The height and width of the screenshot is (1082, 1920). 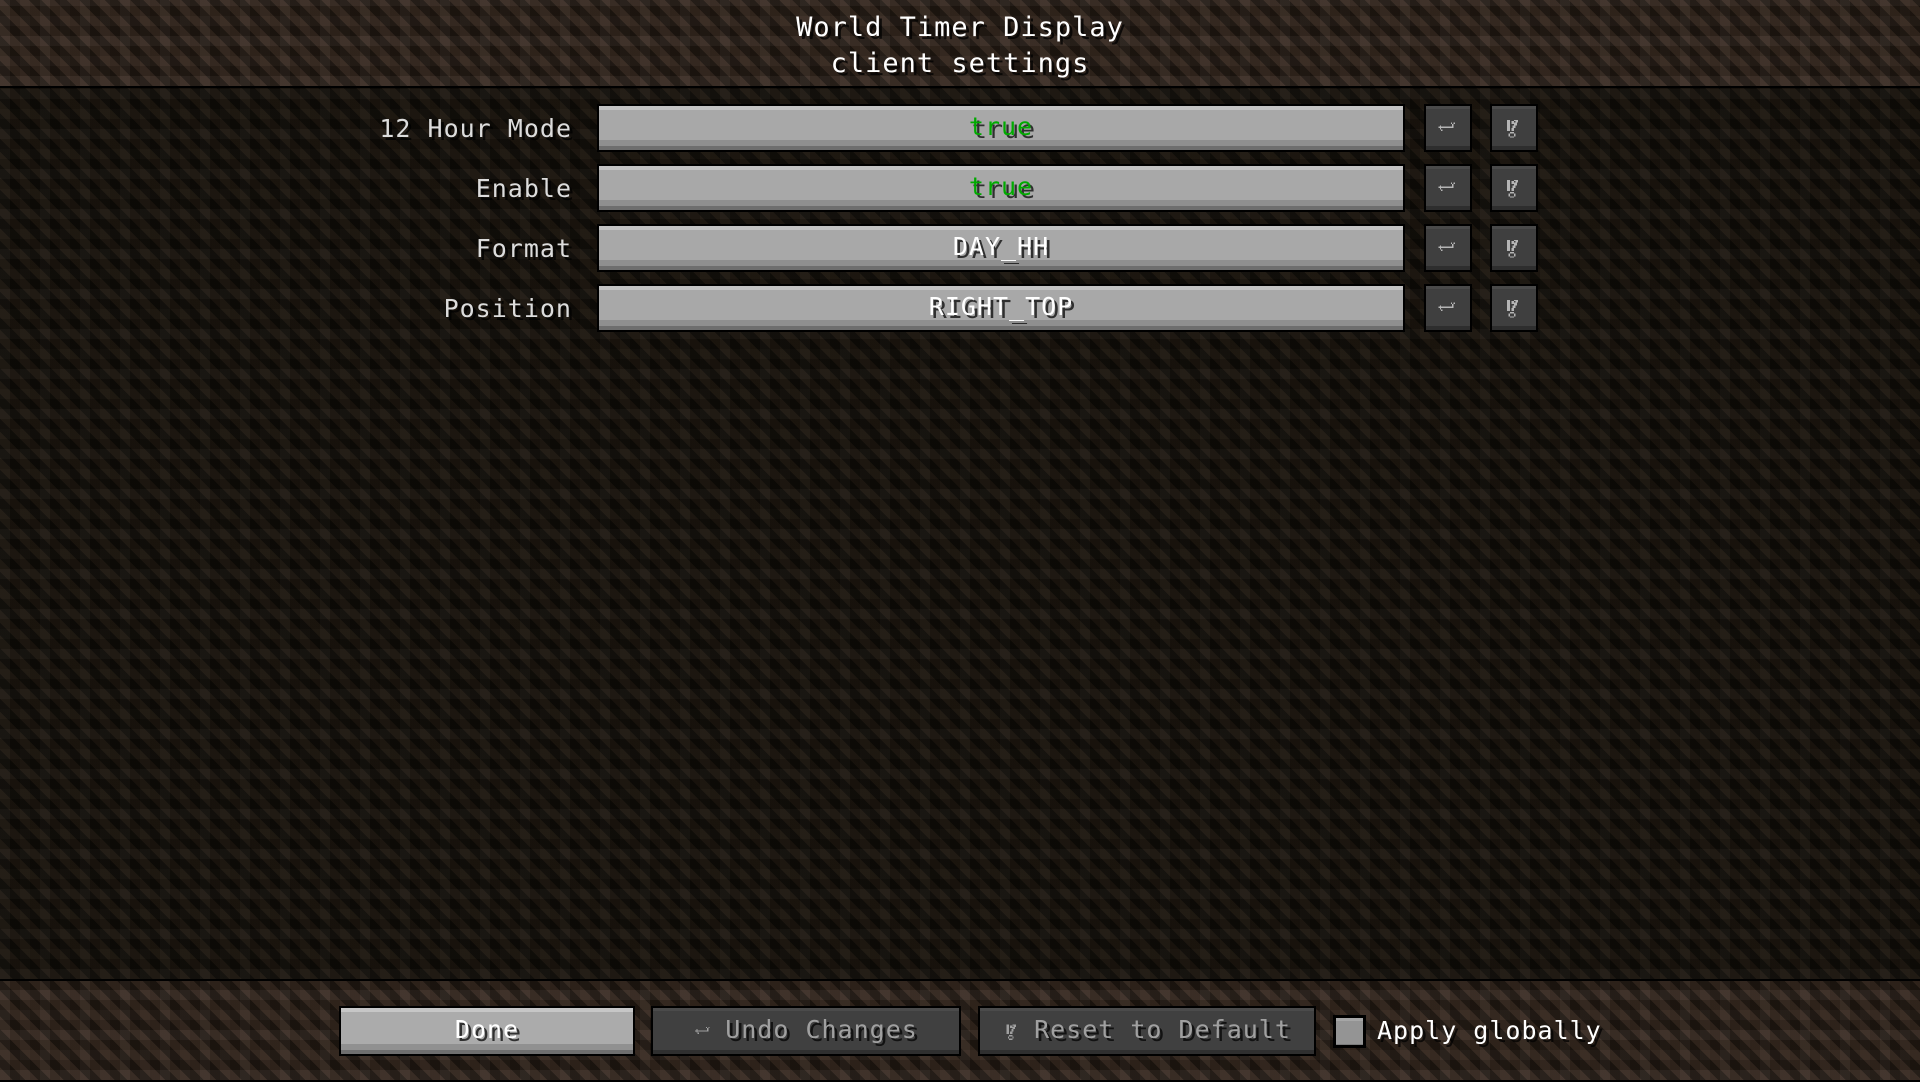 What do you see at coordinates (1162, 1029) in the screenshot?
I see `reset-to-default-button-label: Reset to Default` at bounding box center [1162, 1029].